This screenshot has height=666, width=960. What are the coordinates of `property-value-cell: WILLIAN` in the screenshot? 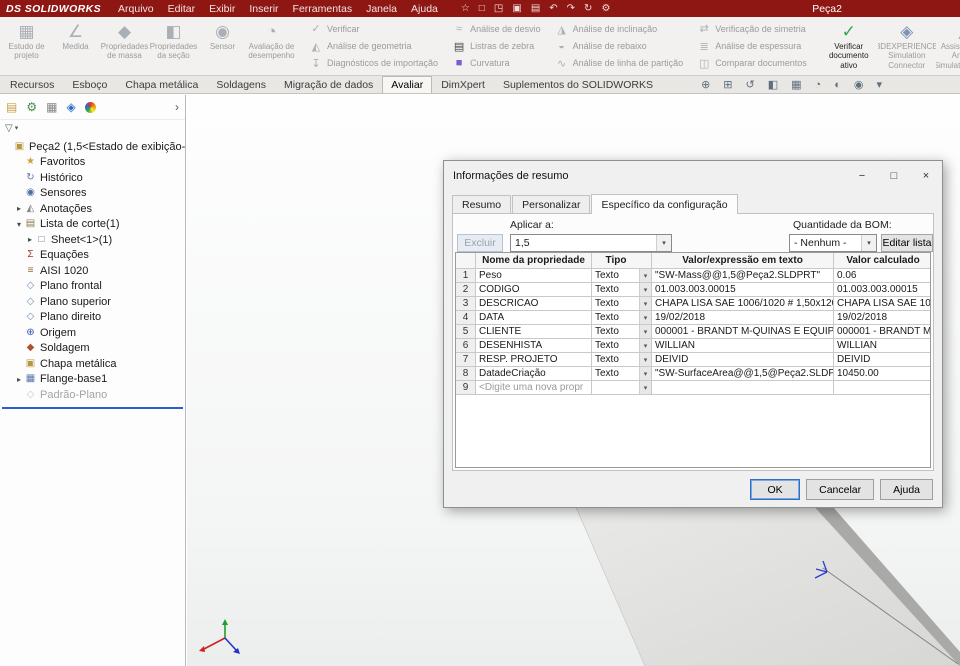 It's located at (743, 346).